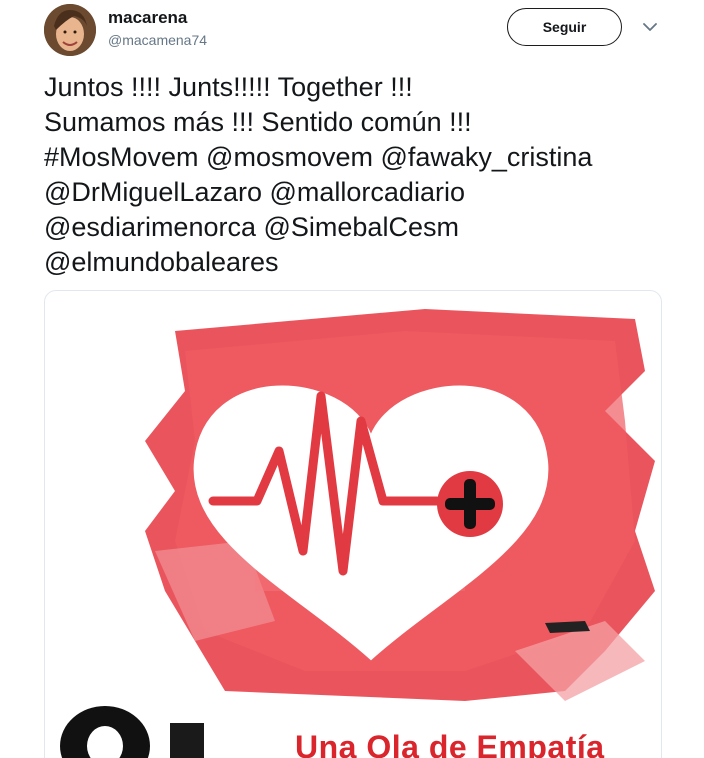 The image size is (704, 758). I want to click on chevron-down-icon, so click(650, 27).